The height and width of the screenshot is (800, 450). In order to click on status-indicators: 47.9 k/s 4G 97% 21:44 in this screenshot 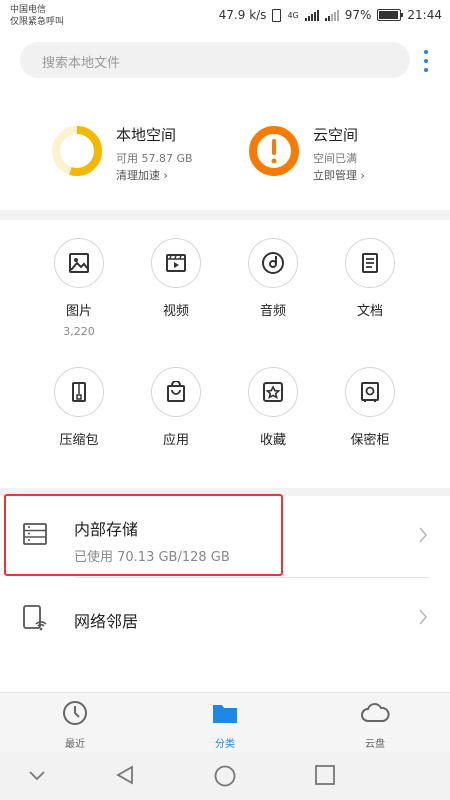, I will do `click(330, 15)`.